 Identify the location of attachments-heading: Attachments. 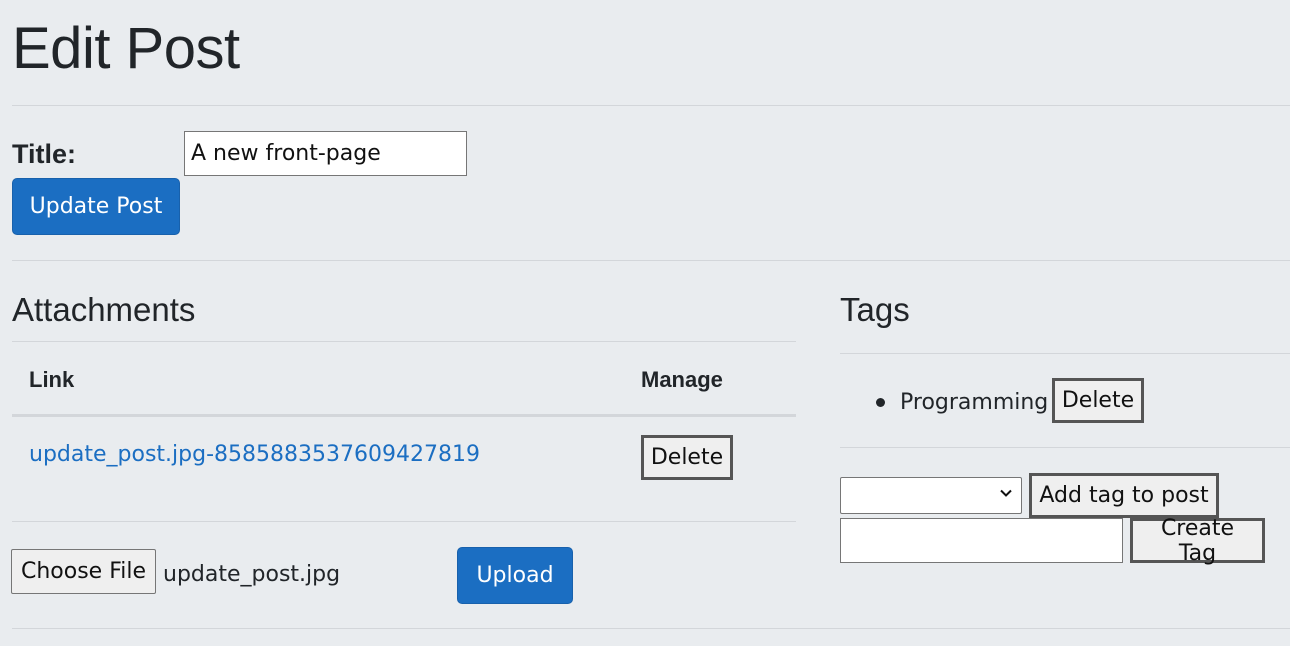
(104, 309).